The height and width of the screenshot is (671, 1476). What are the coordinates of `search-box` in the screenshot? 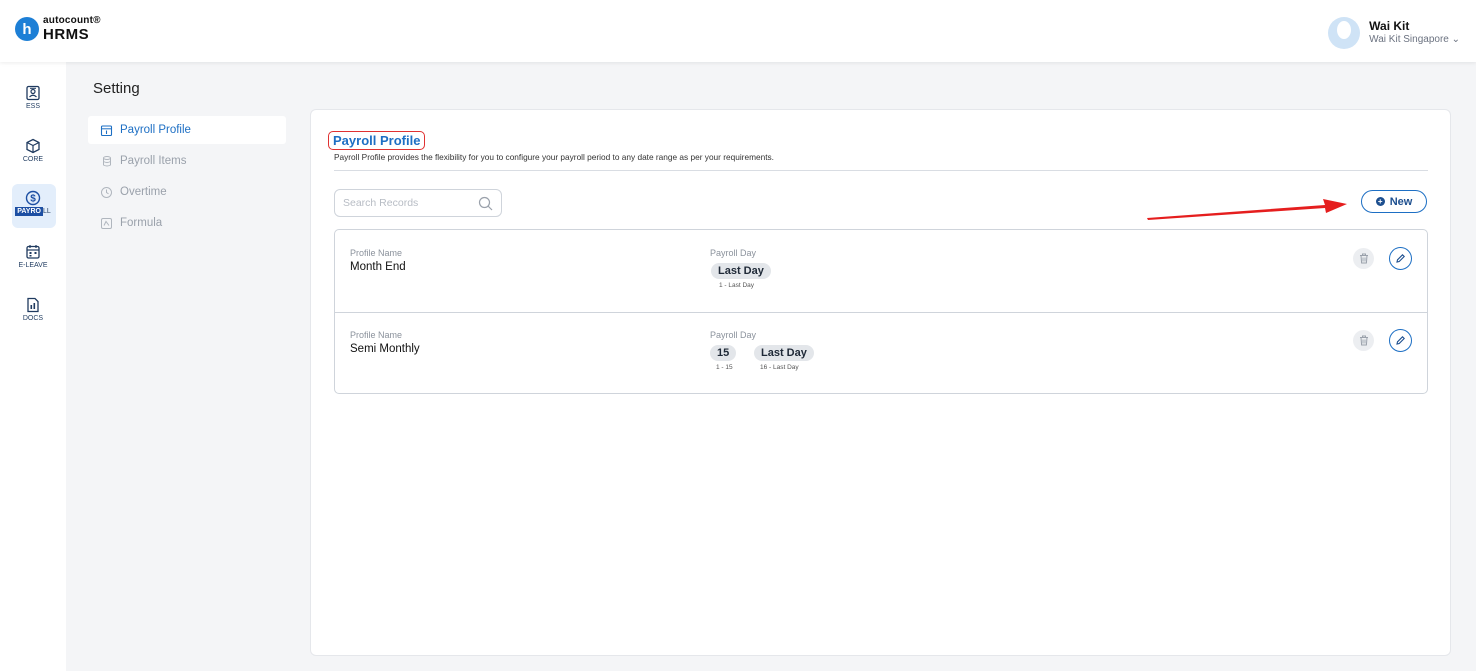 It's located at (418, 203).